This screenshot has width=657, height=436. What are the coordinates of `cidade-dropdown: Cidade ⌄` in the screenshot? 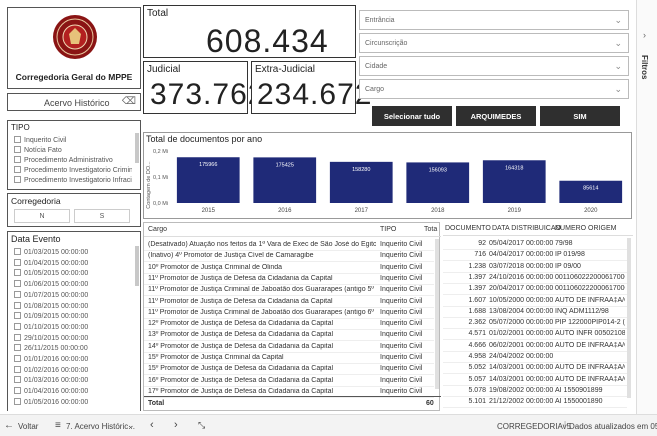 It's located at (494, 66).